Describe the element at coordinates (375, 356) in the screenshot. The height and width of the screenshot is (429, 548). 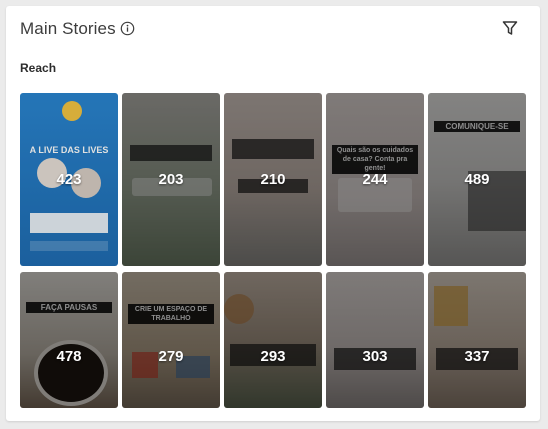
I see `story-reach: 303` at that location.